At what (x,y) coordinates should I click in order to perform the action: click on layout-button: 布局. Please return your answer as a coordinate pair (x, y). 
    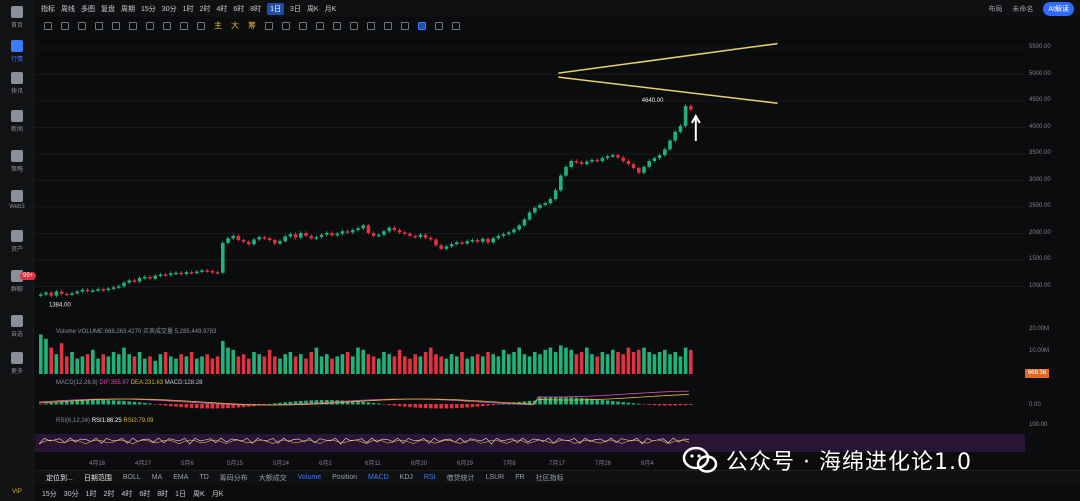
    Looking at the image, I should click on (995, 9).